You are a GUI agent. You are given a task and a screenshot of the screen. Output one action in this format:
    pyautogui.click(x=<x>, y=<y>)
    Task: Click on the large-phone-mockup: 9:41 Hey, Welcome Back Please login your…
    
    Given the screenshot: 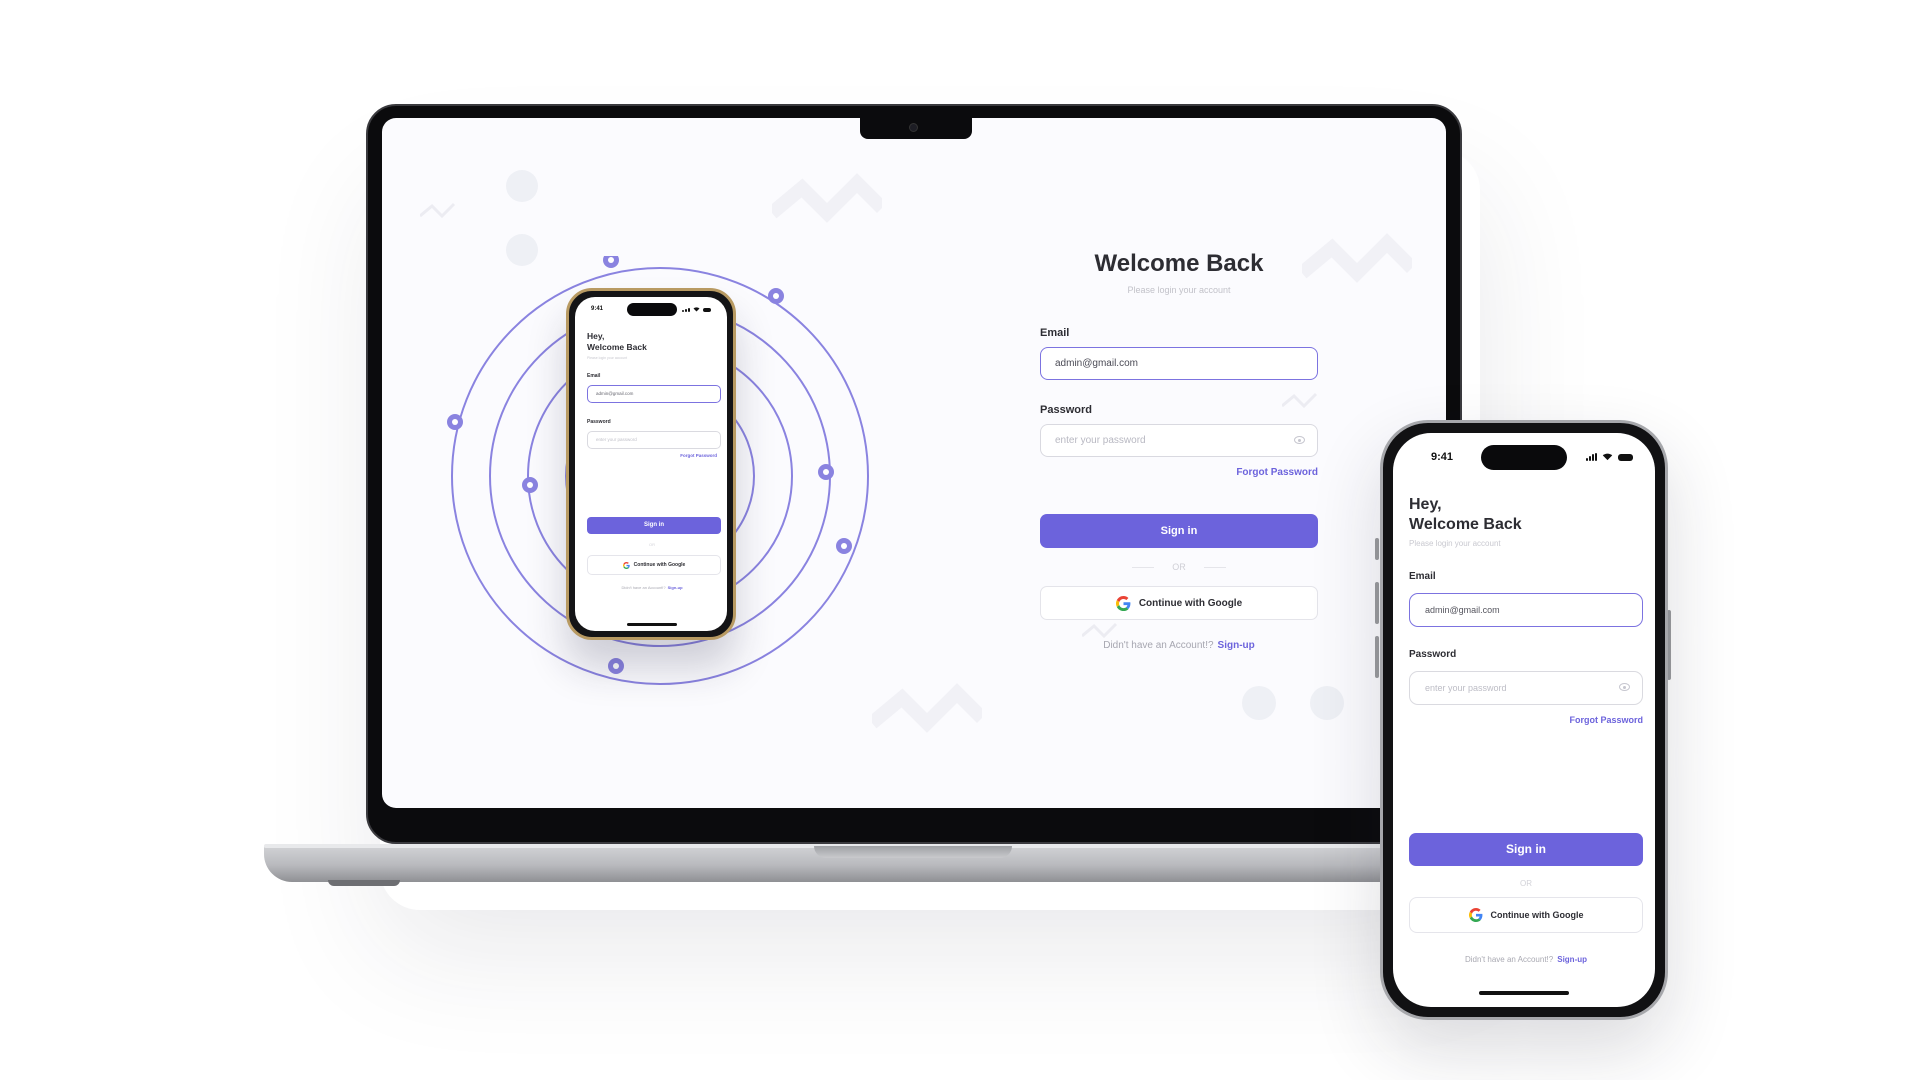 What is the action you would take?
    pyautogui.click(x=1524, y=720)
    